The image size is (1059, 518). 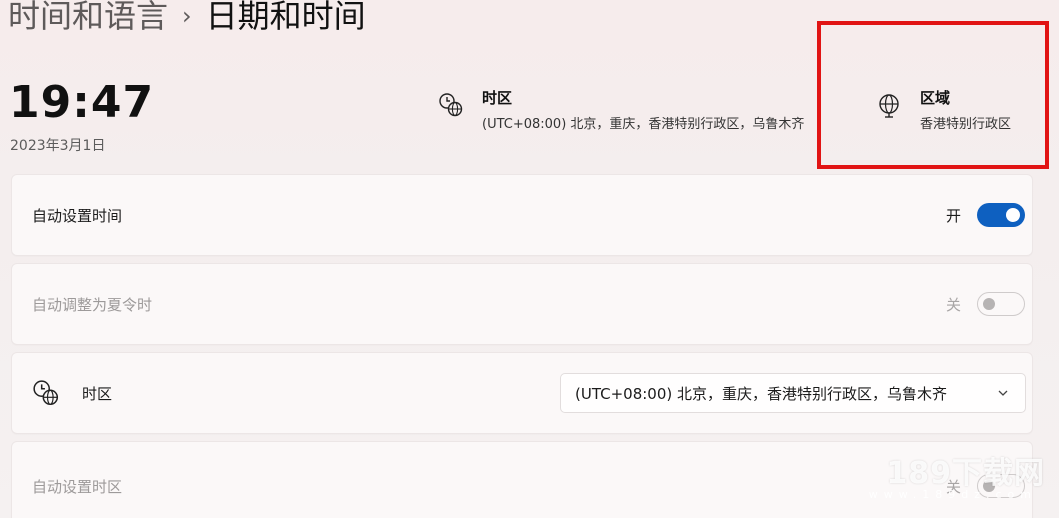 What do you see at coordinates (621, 110) in the screenshot?
I see `timezone-summary: 时区 (UTC+08:00) 北京，重庆，香港特别行政区，乌鲁木齐` at bounding box center [621, 110].